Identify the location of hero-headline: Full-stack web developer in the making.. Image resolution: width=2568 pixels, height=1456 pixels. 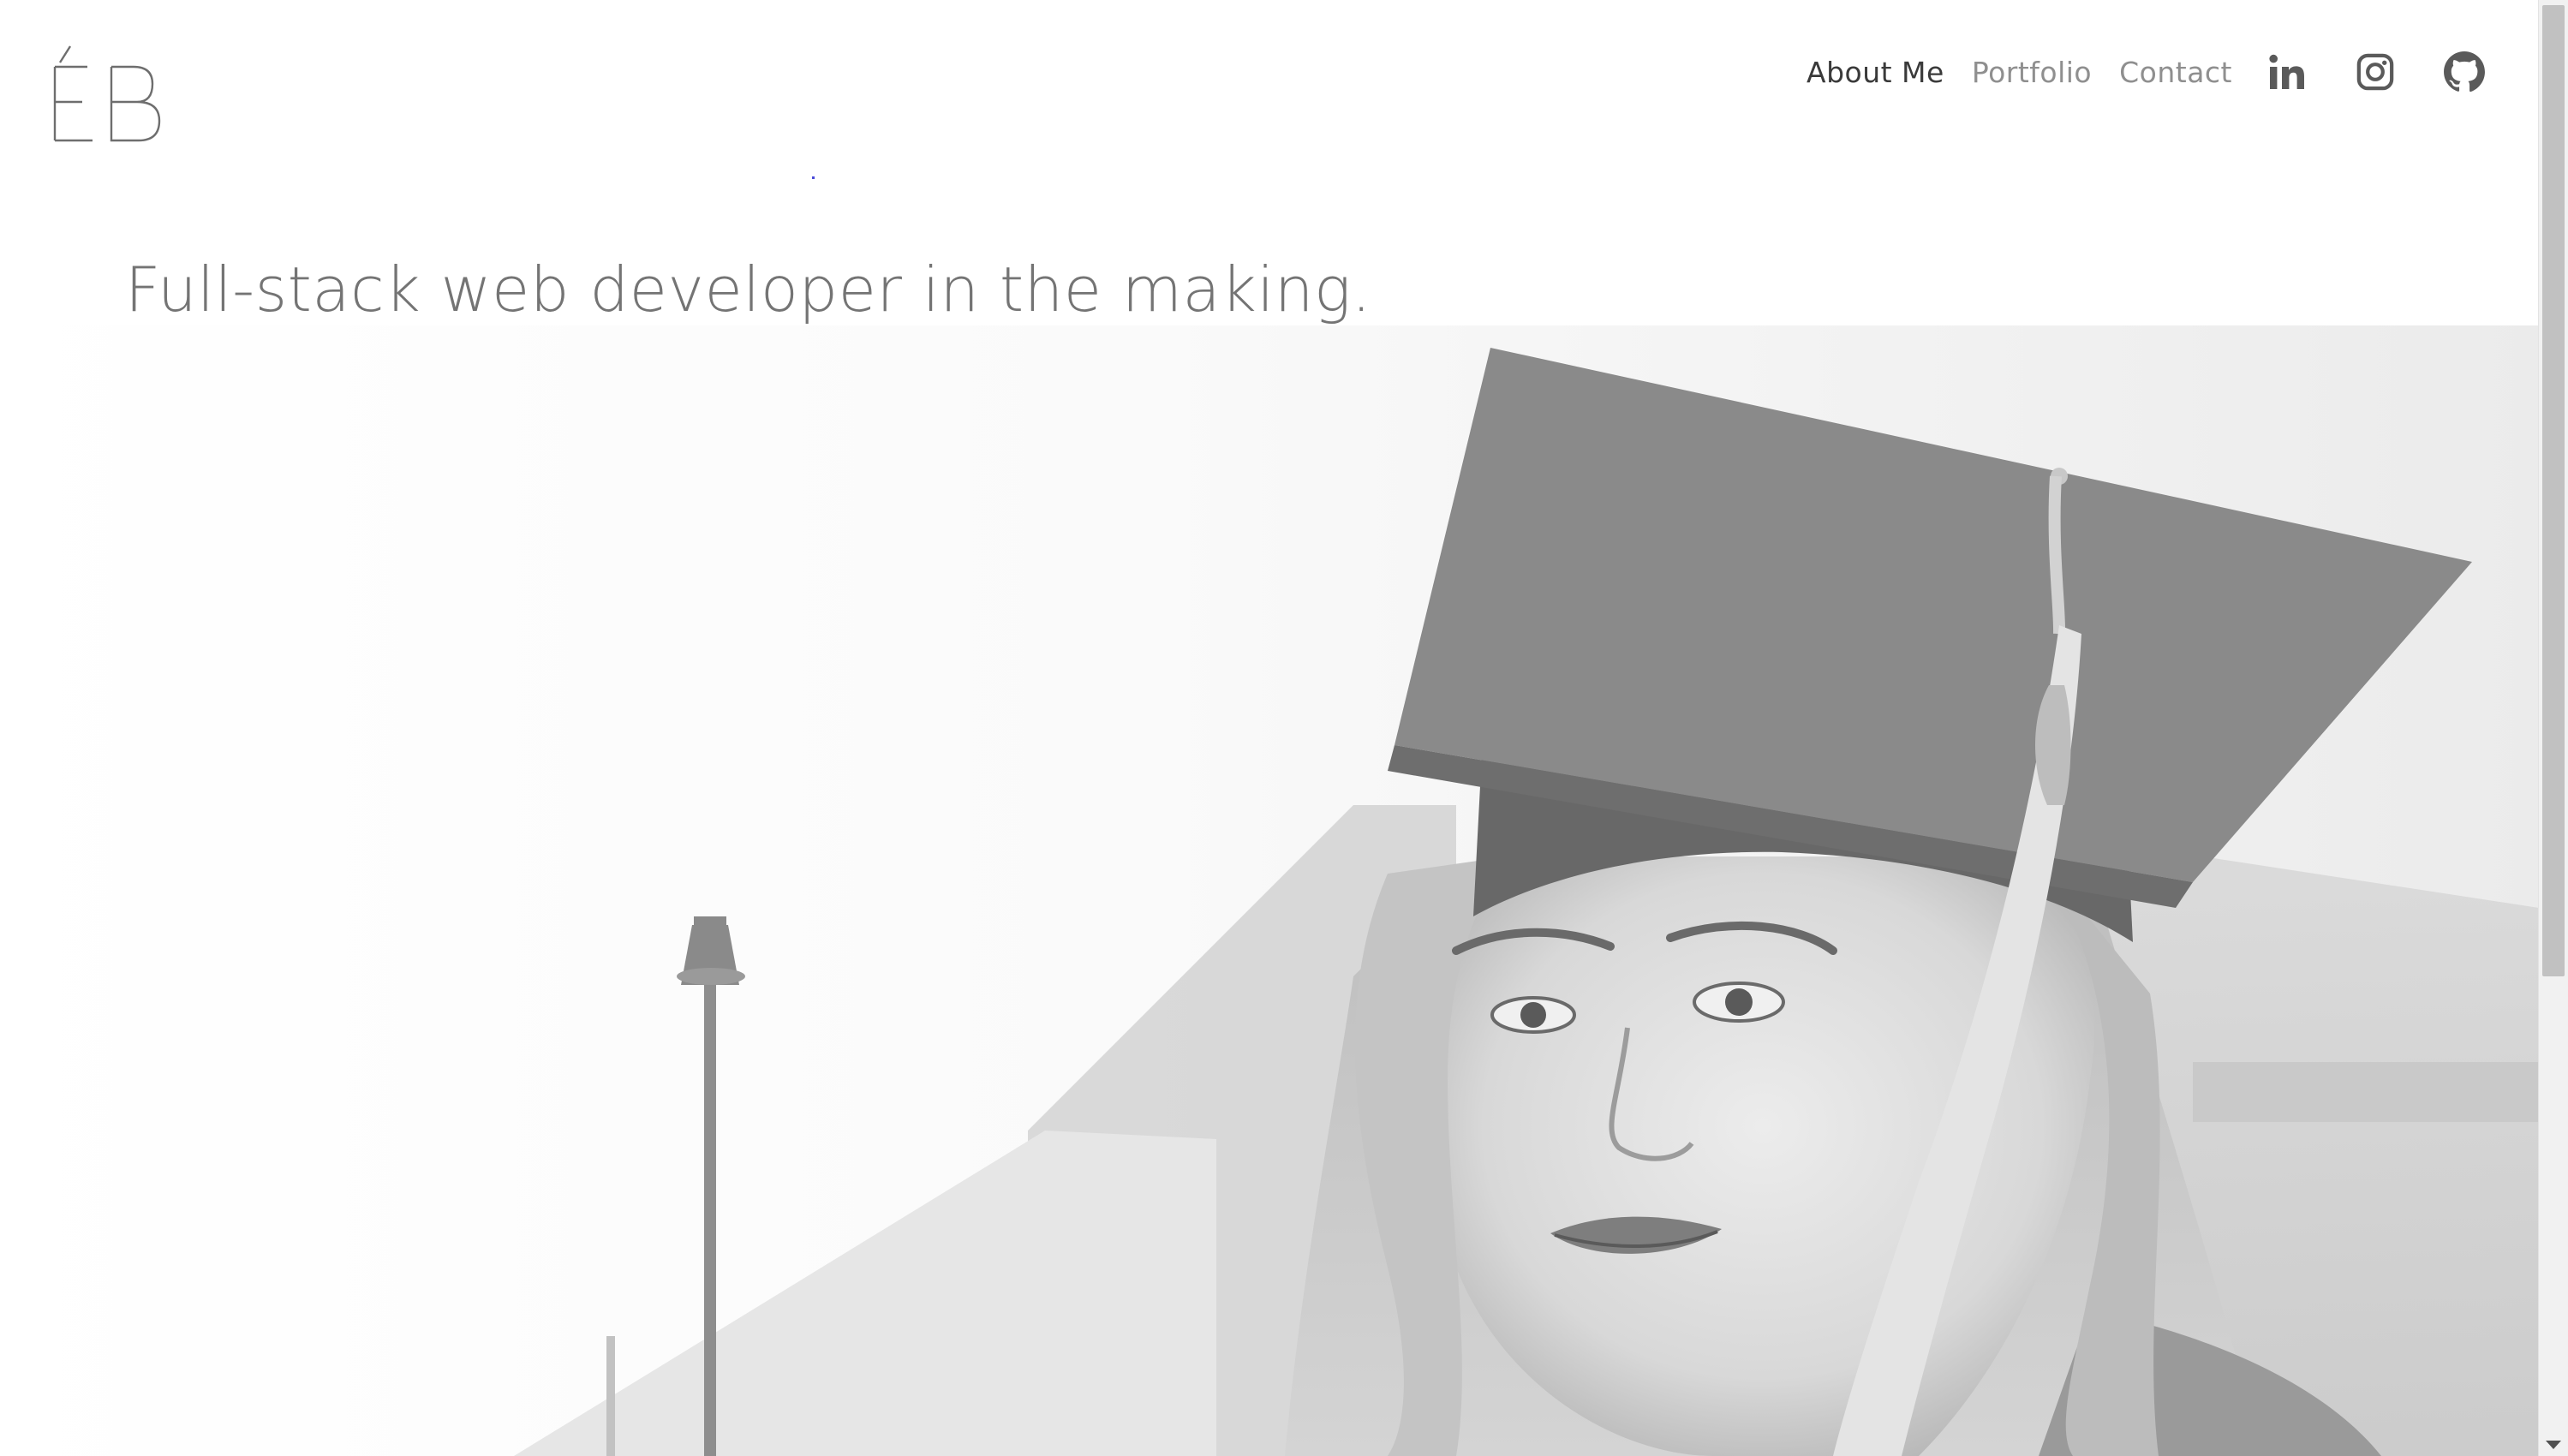
(749, 290).